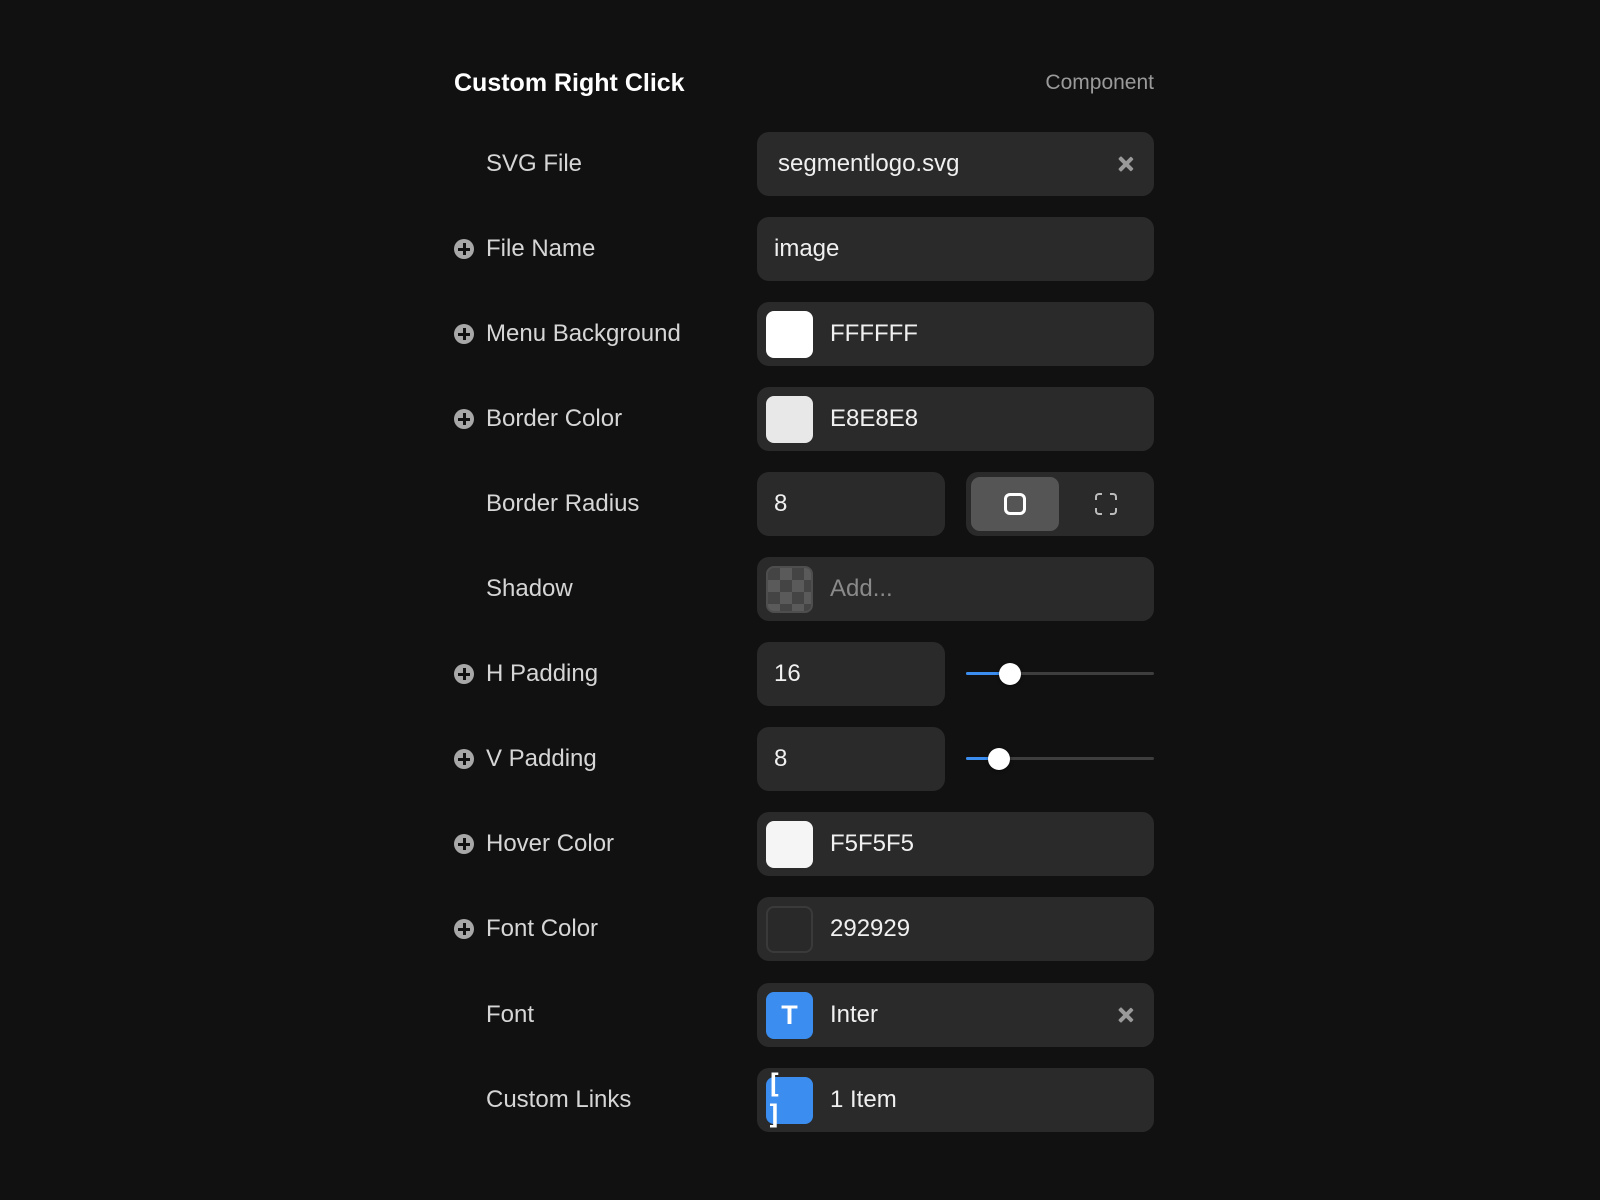 This screenshot has width=1600, height=1200. What do you see at coordinates (870, 928) in the screenshot?
I see `font-color-value: 292929` at bounding box center [870, 928].